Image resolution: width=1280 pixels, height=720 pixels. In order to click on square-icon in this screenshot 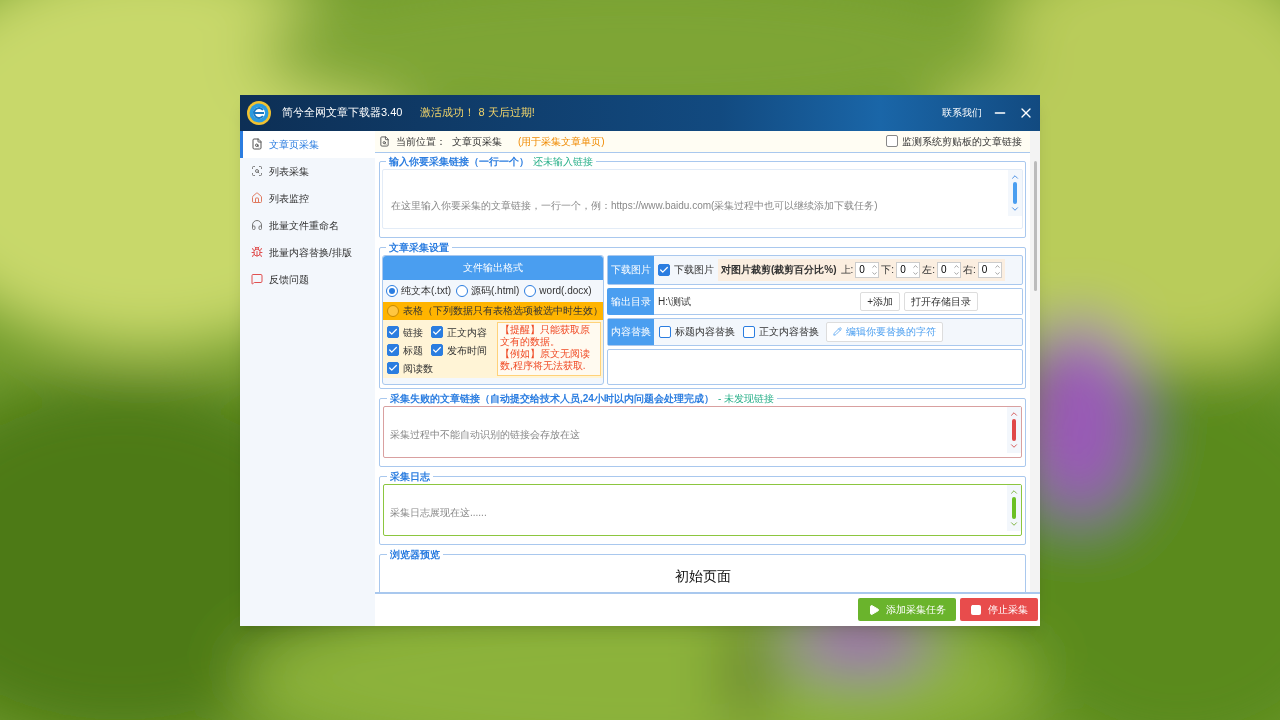, I will do `click(976, 609)`.